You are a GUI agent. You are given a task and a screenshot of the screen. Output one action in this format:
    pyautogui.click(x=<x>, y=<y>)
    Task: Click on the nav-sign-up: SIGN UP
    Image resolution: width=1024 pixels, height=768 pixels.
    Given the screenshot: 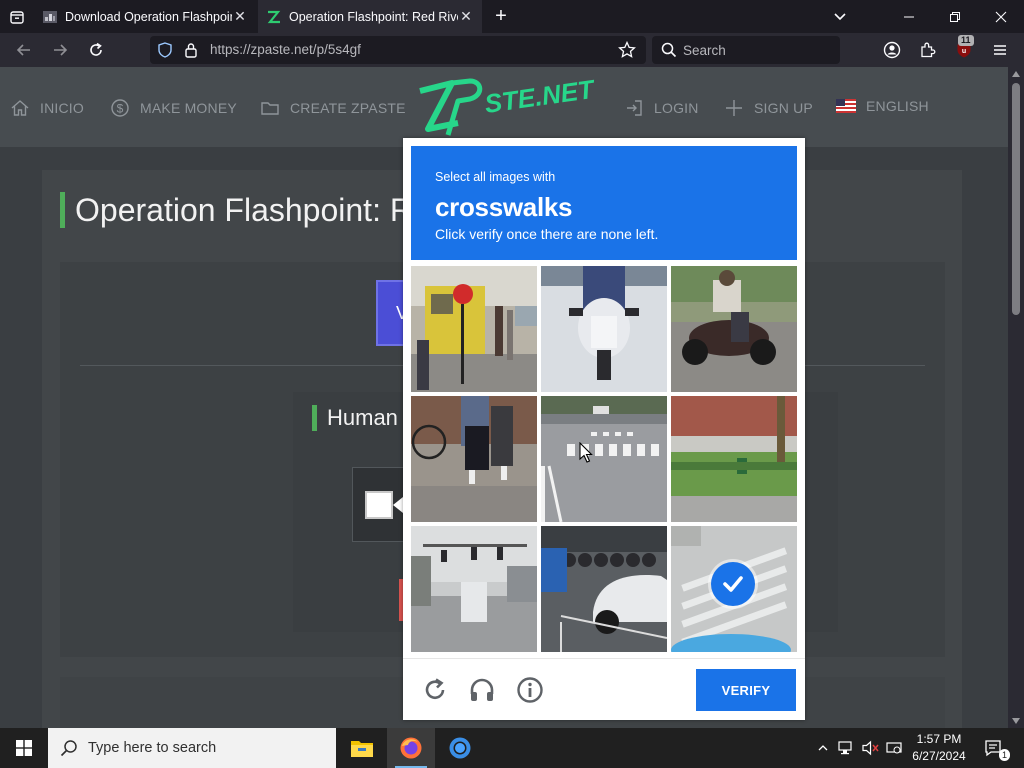 What is the action you would take?
    pyautogui.click(x=768, y=108)
    